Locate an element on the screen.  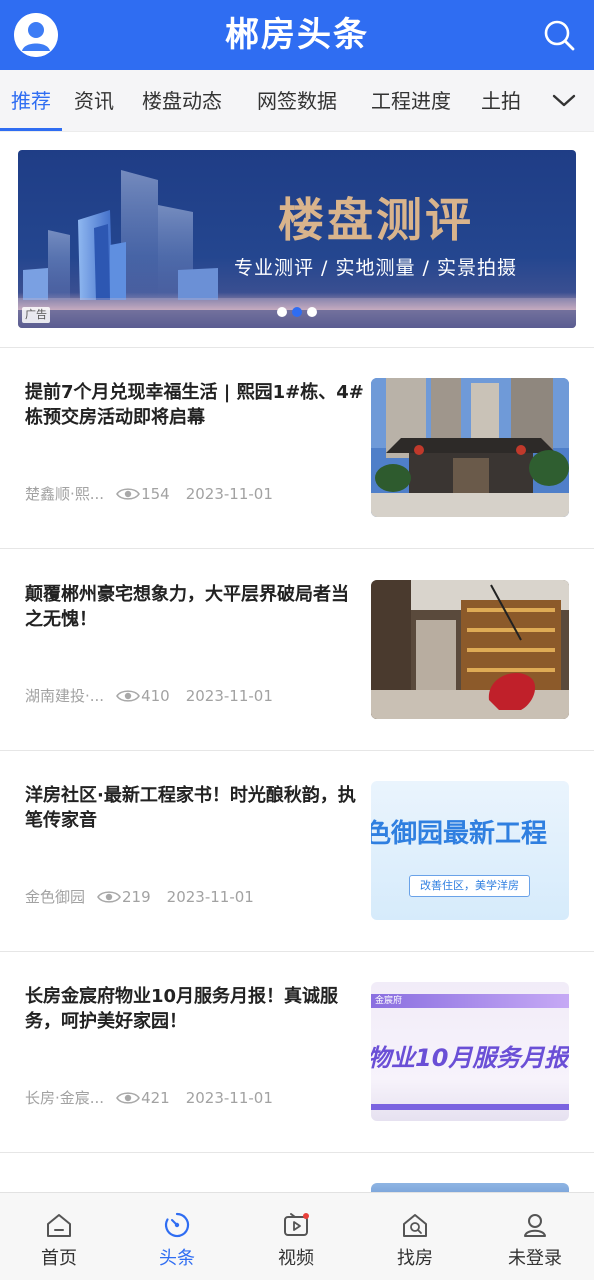
tab-contract-data: 网签数据 is located at coordinates (297, 101).